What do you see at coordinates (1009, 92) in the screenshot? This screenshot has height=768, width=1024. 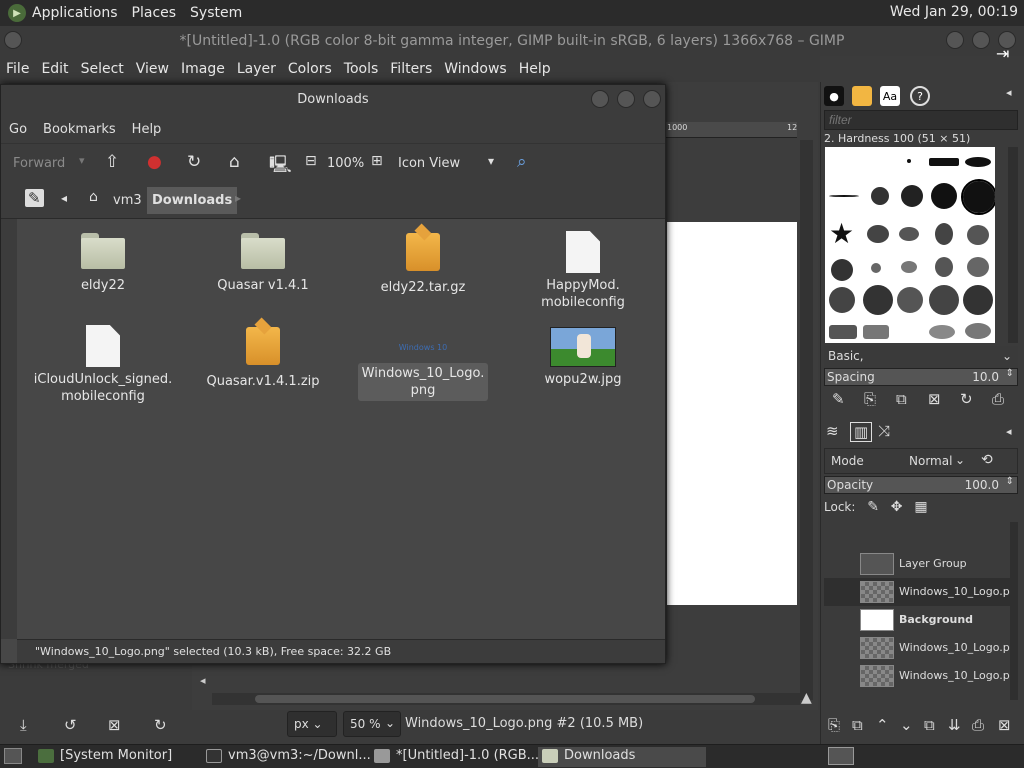 I see `tab-menu-icon: ◂` at bounding box center [1009, 92].